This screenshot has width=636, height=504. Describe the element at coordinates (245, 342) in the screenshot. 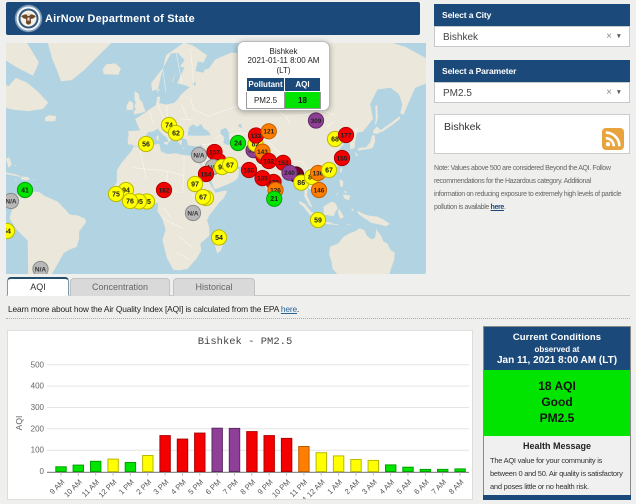

I see `svg-text: Bishkek - PM2.5` at that location.